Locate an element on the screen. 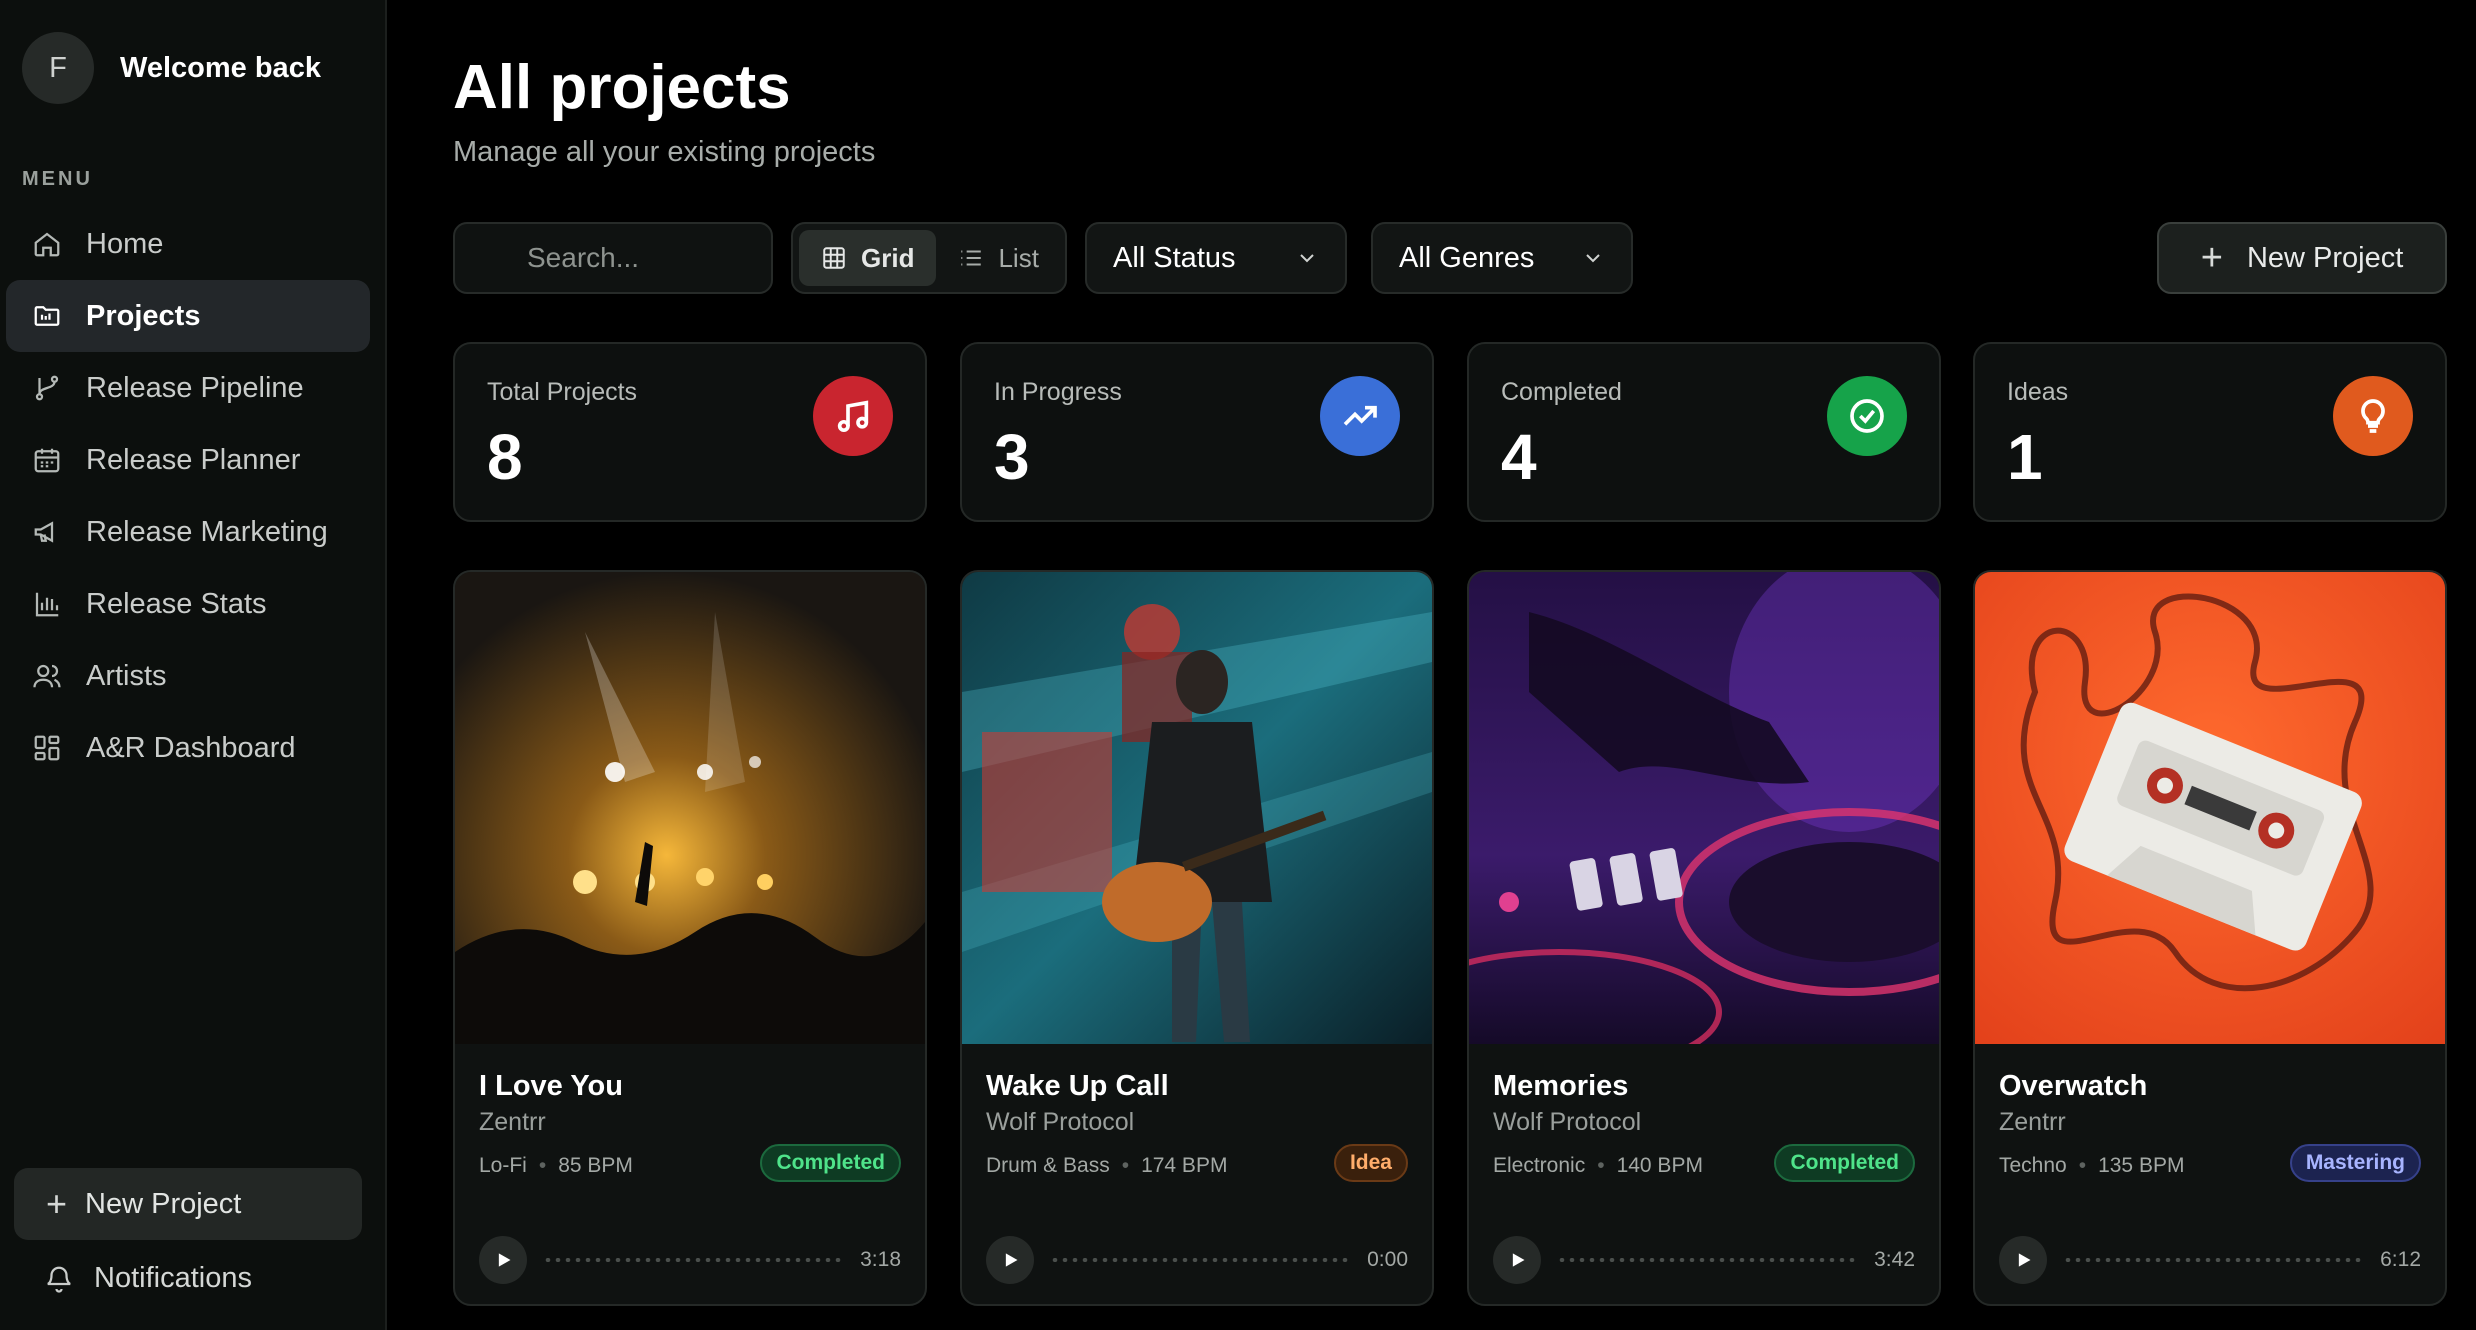  audio-player: 0:00 is located at coordinates (1197, 1260).